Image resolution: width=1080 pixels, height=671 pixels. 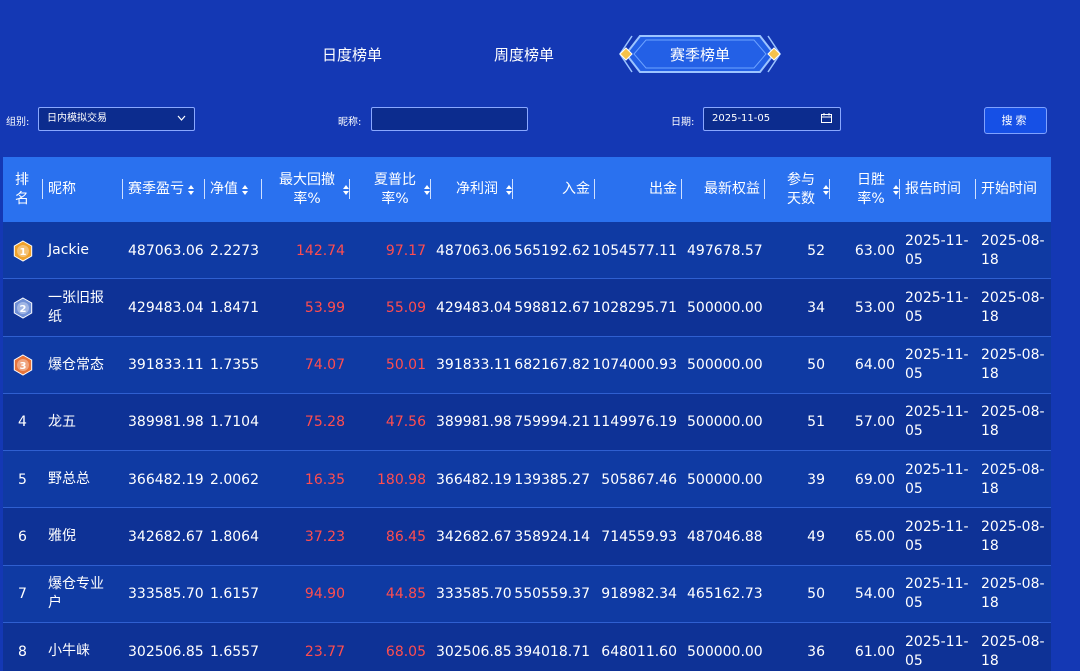 What do you see at coordinates (18, 122) in the screenshot?
I see `group-label: 组别:` at bounding box center [18, 122].